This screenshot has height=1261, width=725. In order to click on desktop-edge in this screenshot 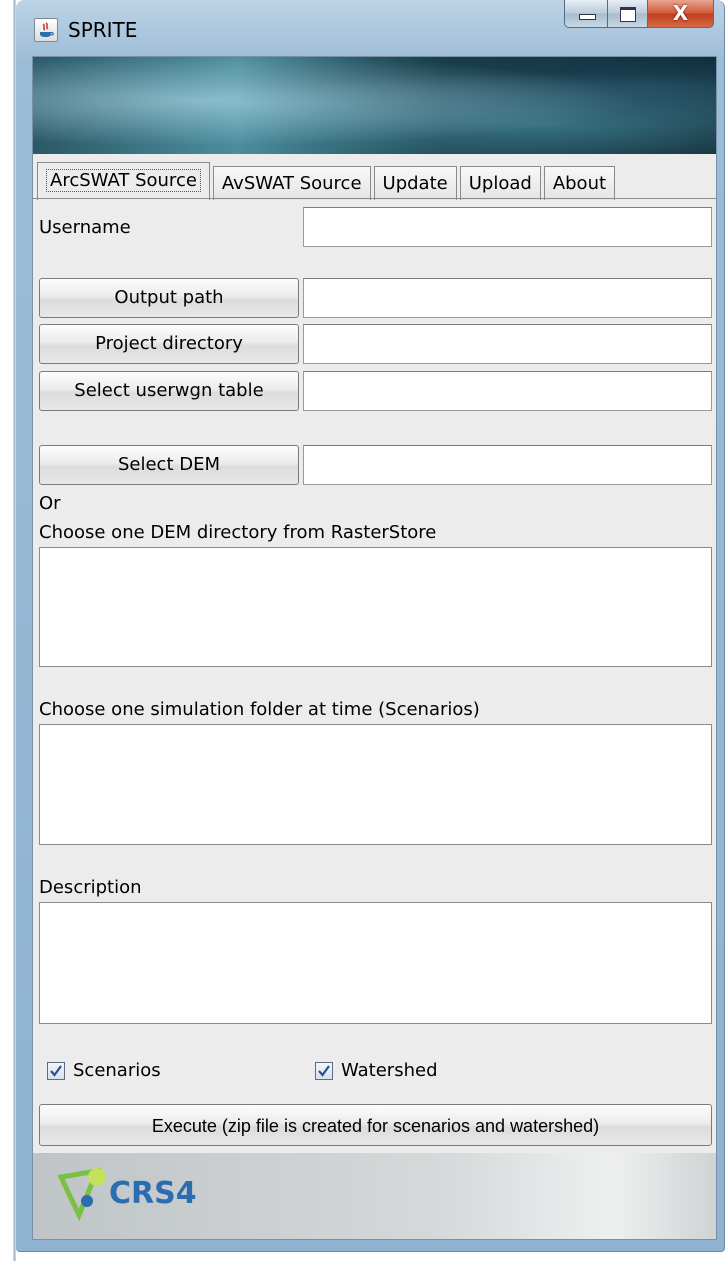, I will do `click(8, 630)`.